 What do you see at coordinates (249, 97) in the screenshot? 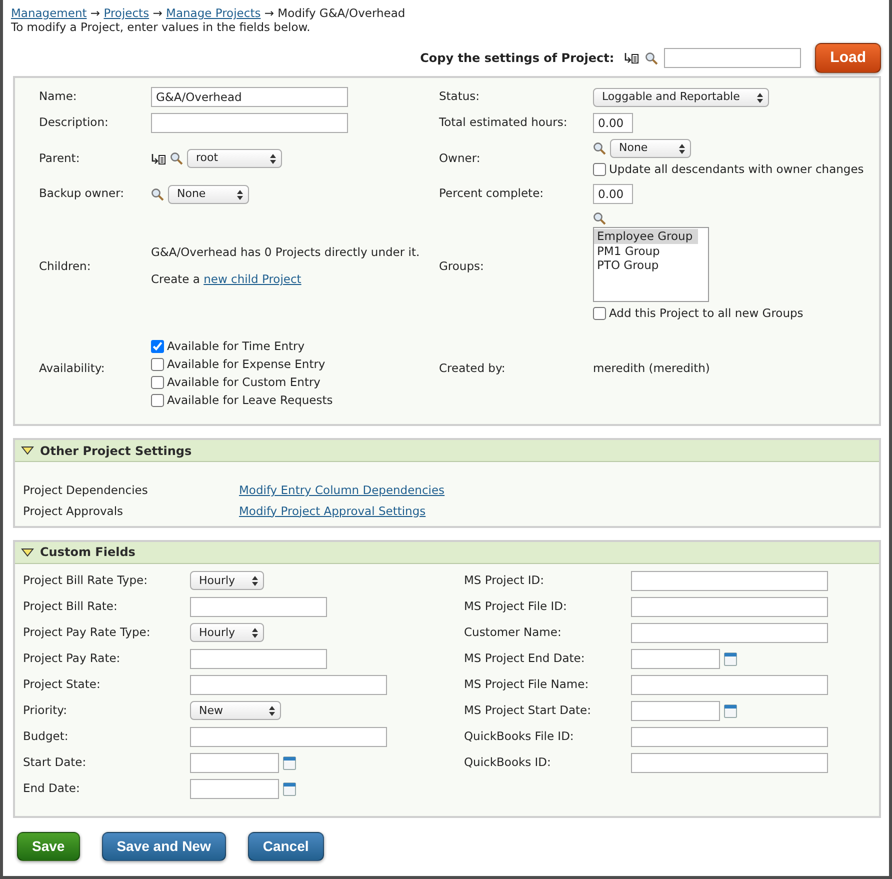
I see `text-field: G&A/Overhead` at bounding box center [249, 97].